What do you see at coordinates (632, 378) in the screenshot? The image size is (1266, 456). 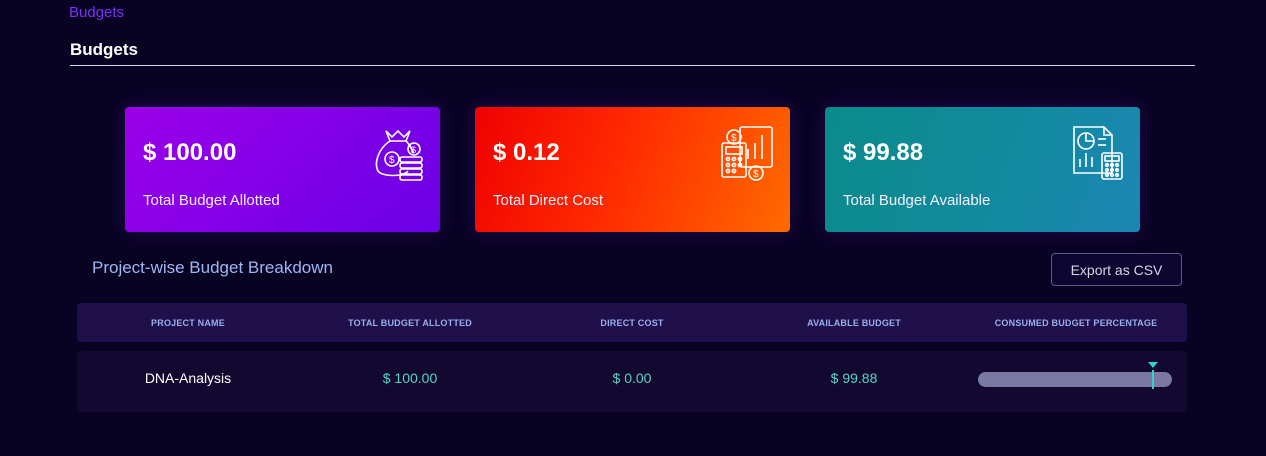 I see `direct-cost-cell: $ 0.00` at bounding box center [632, 378].